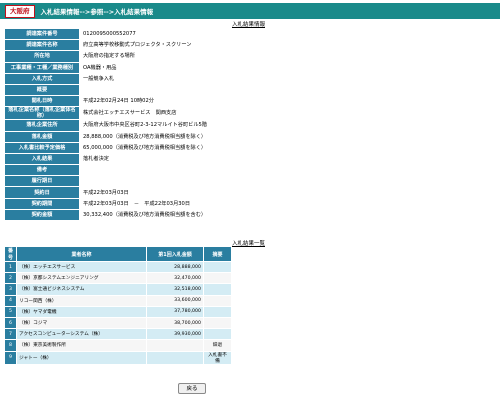 This screenshot has height=400, width=500. What do you see at coordinates (97, 12) in the screenshot?
I see `breadcrumb: 入札結果情報-->参照-->入札結果情報` at bounding box center [97, 12].